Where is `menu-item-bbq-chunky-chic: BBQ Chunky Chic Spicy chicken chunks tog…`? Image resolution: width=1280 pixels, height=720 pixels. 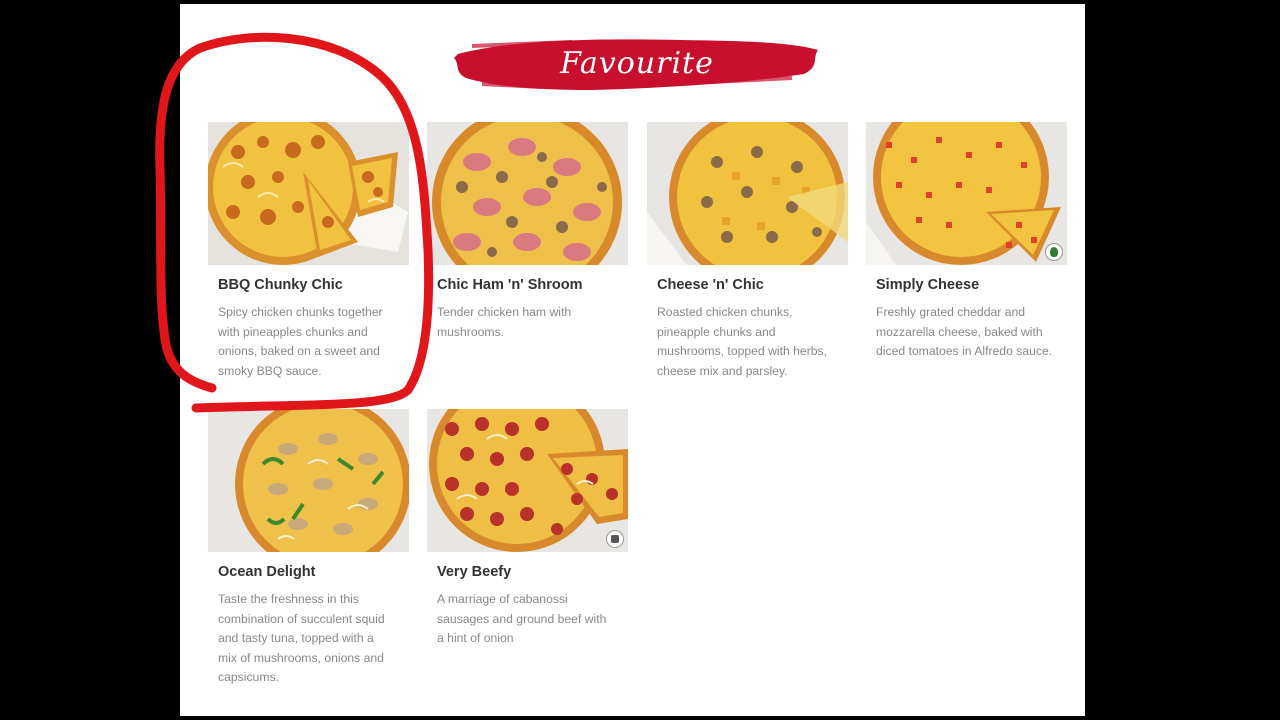
menu-item-bbq-chunky-chic: BBQ Chunky Chic Spicy chicken chunks tog… is located at coordinates (308, 251).